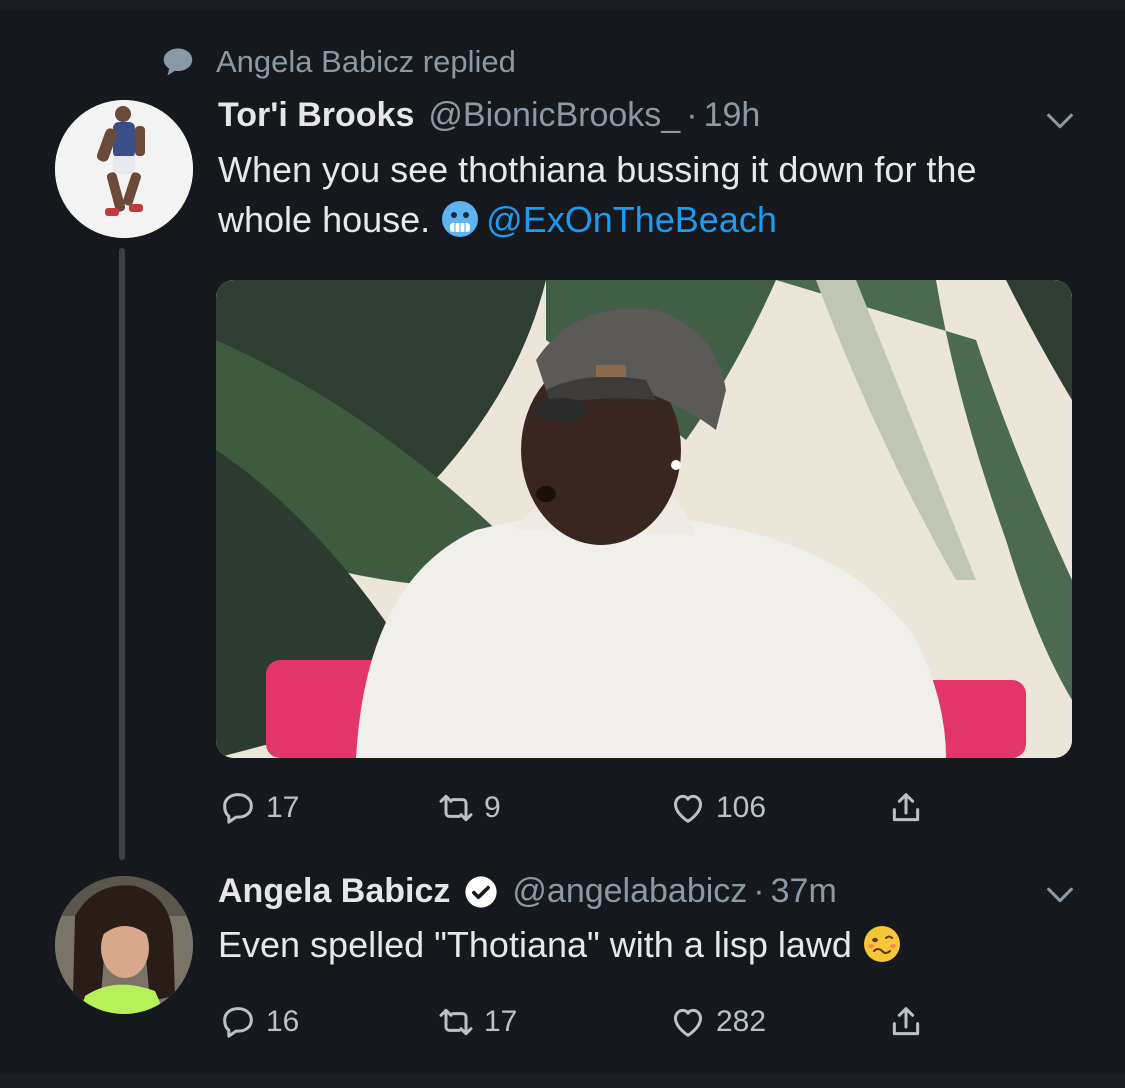 This screenshot has width=1125, height=1088. I want to click on reply-button: 17, so click(258, 808).